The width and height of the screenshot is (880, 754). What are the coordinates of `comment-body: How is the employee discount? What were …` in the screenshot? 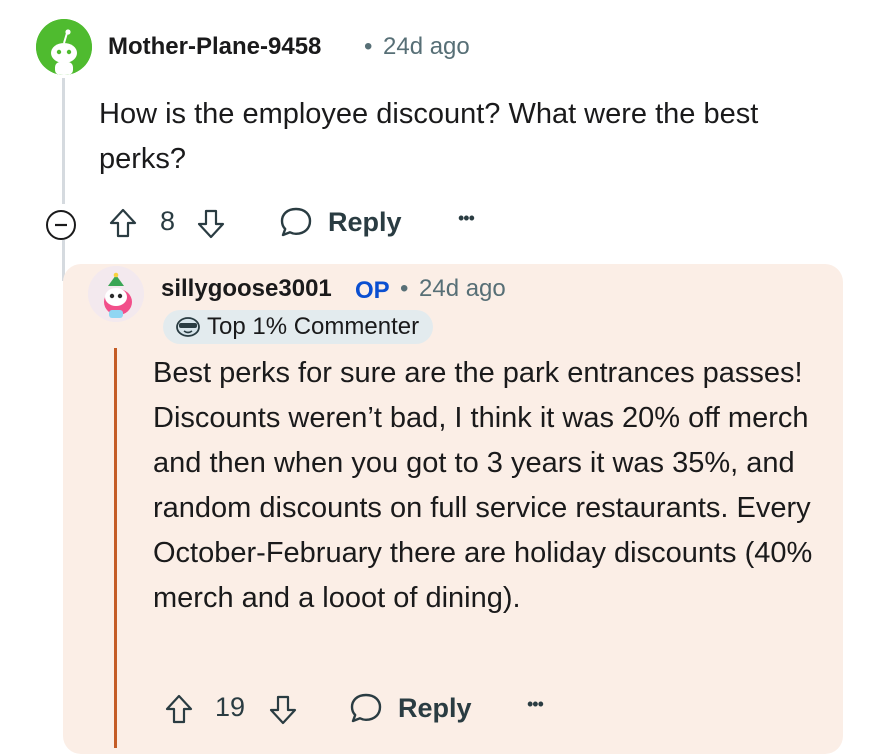 It's located at (429, 136).